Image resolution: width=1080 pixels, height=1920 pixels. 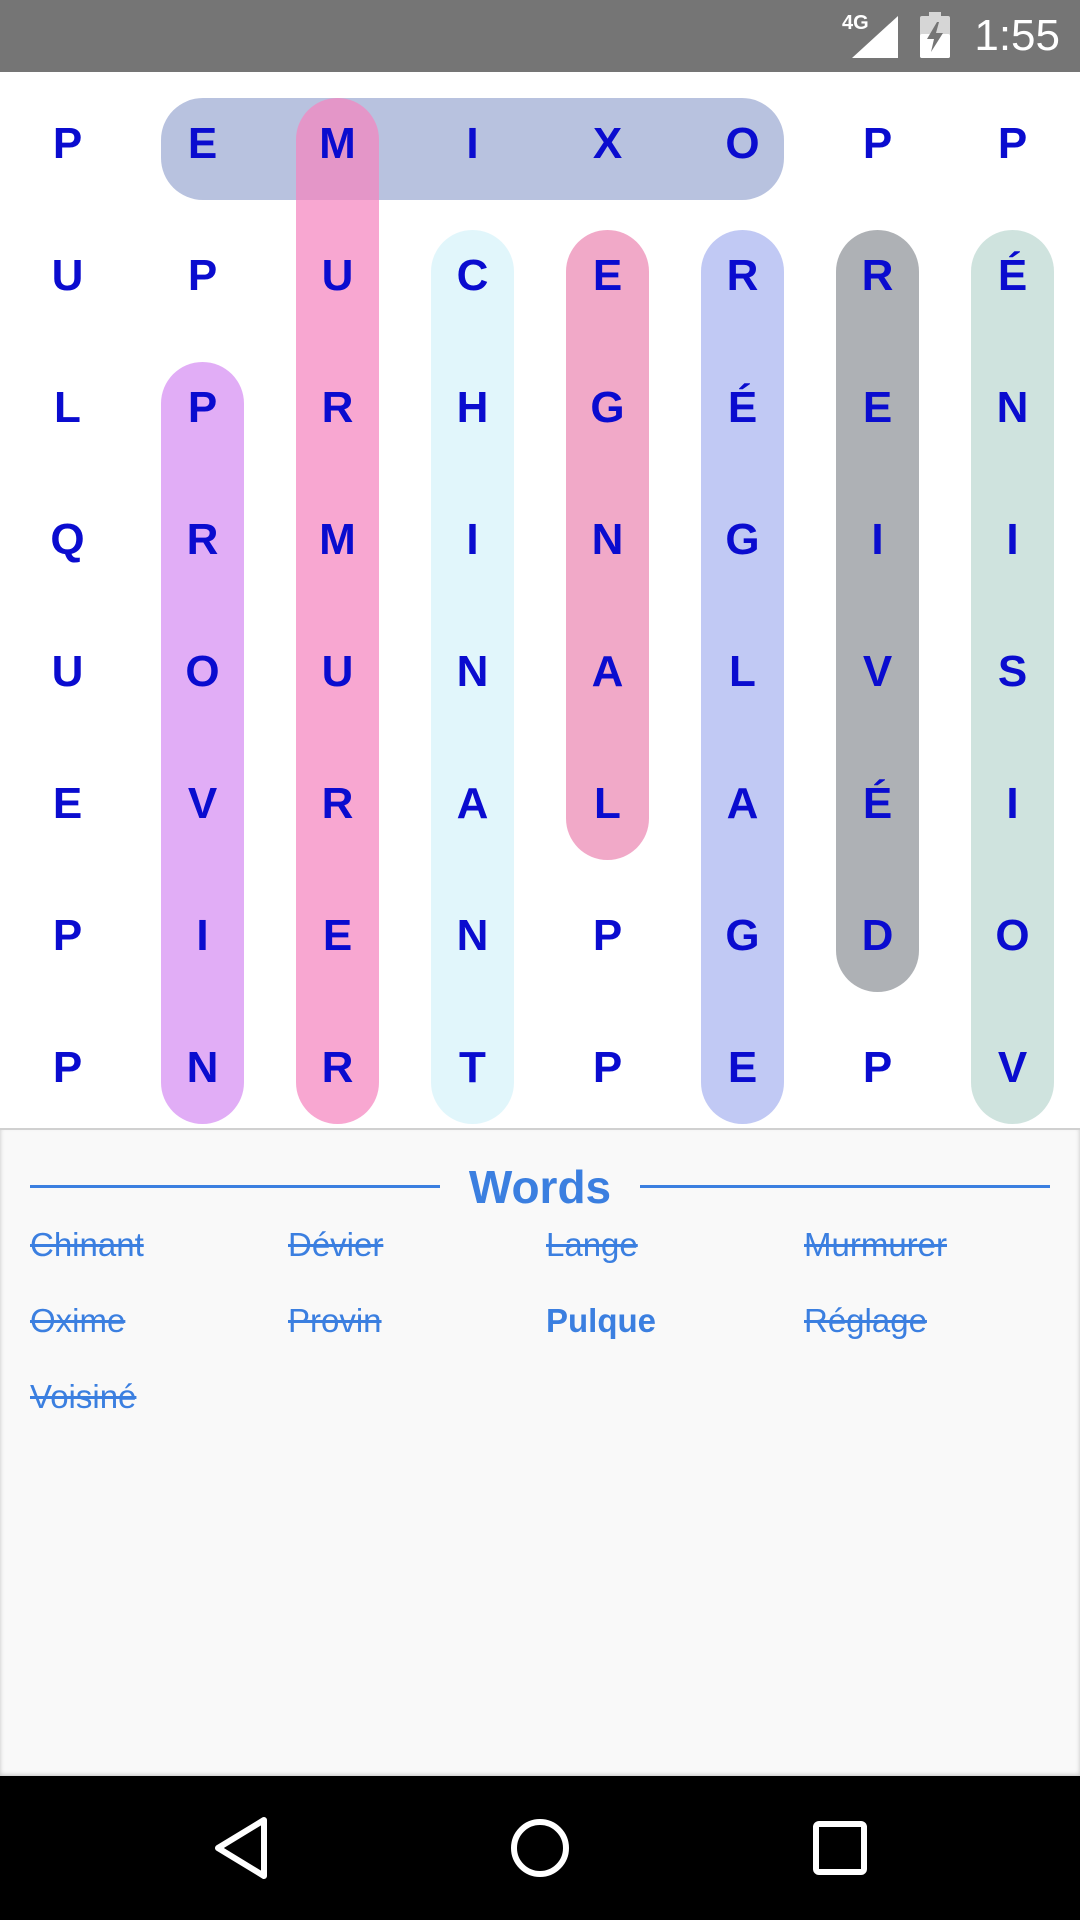 I want to click on word-list-item: Oxime, so click(x=78, y=1320).